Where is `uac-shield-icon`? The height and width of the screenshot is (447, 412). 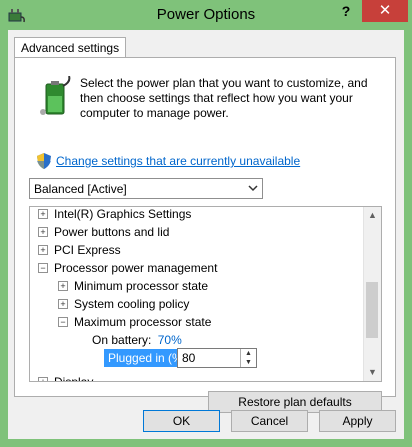
uac-shield-icon is located at coordinates (44, 161).